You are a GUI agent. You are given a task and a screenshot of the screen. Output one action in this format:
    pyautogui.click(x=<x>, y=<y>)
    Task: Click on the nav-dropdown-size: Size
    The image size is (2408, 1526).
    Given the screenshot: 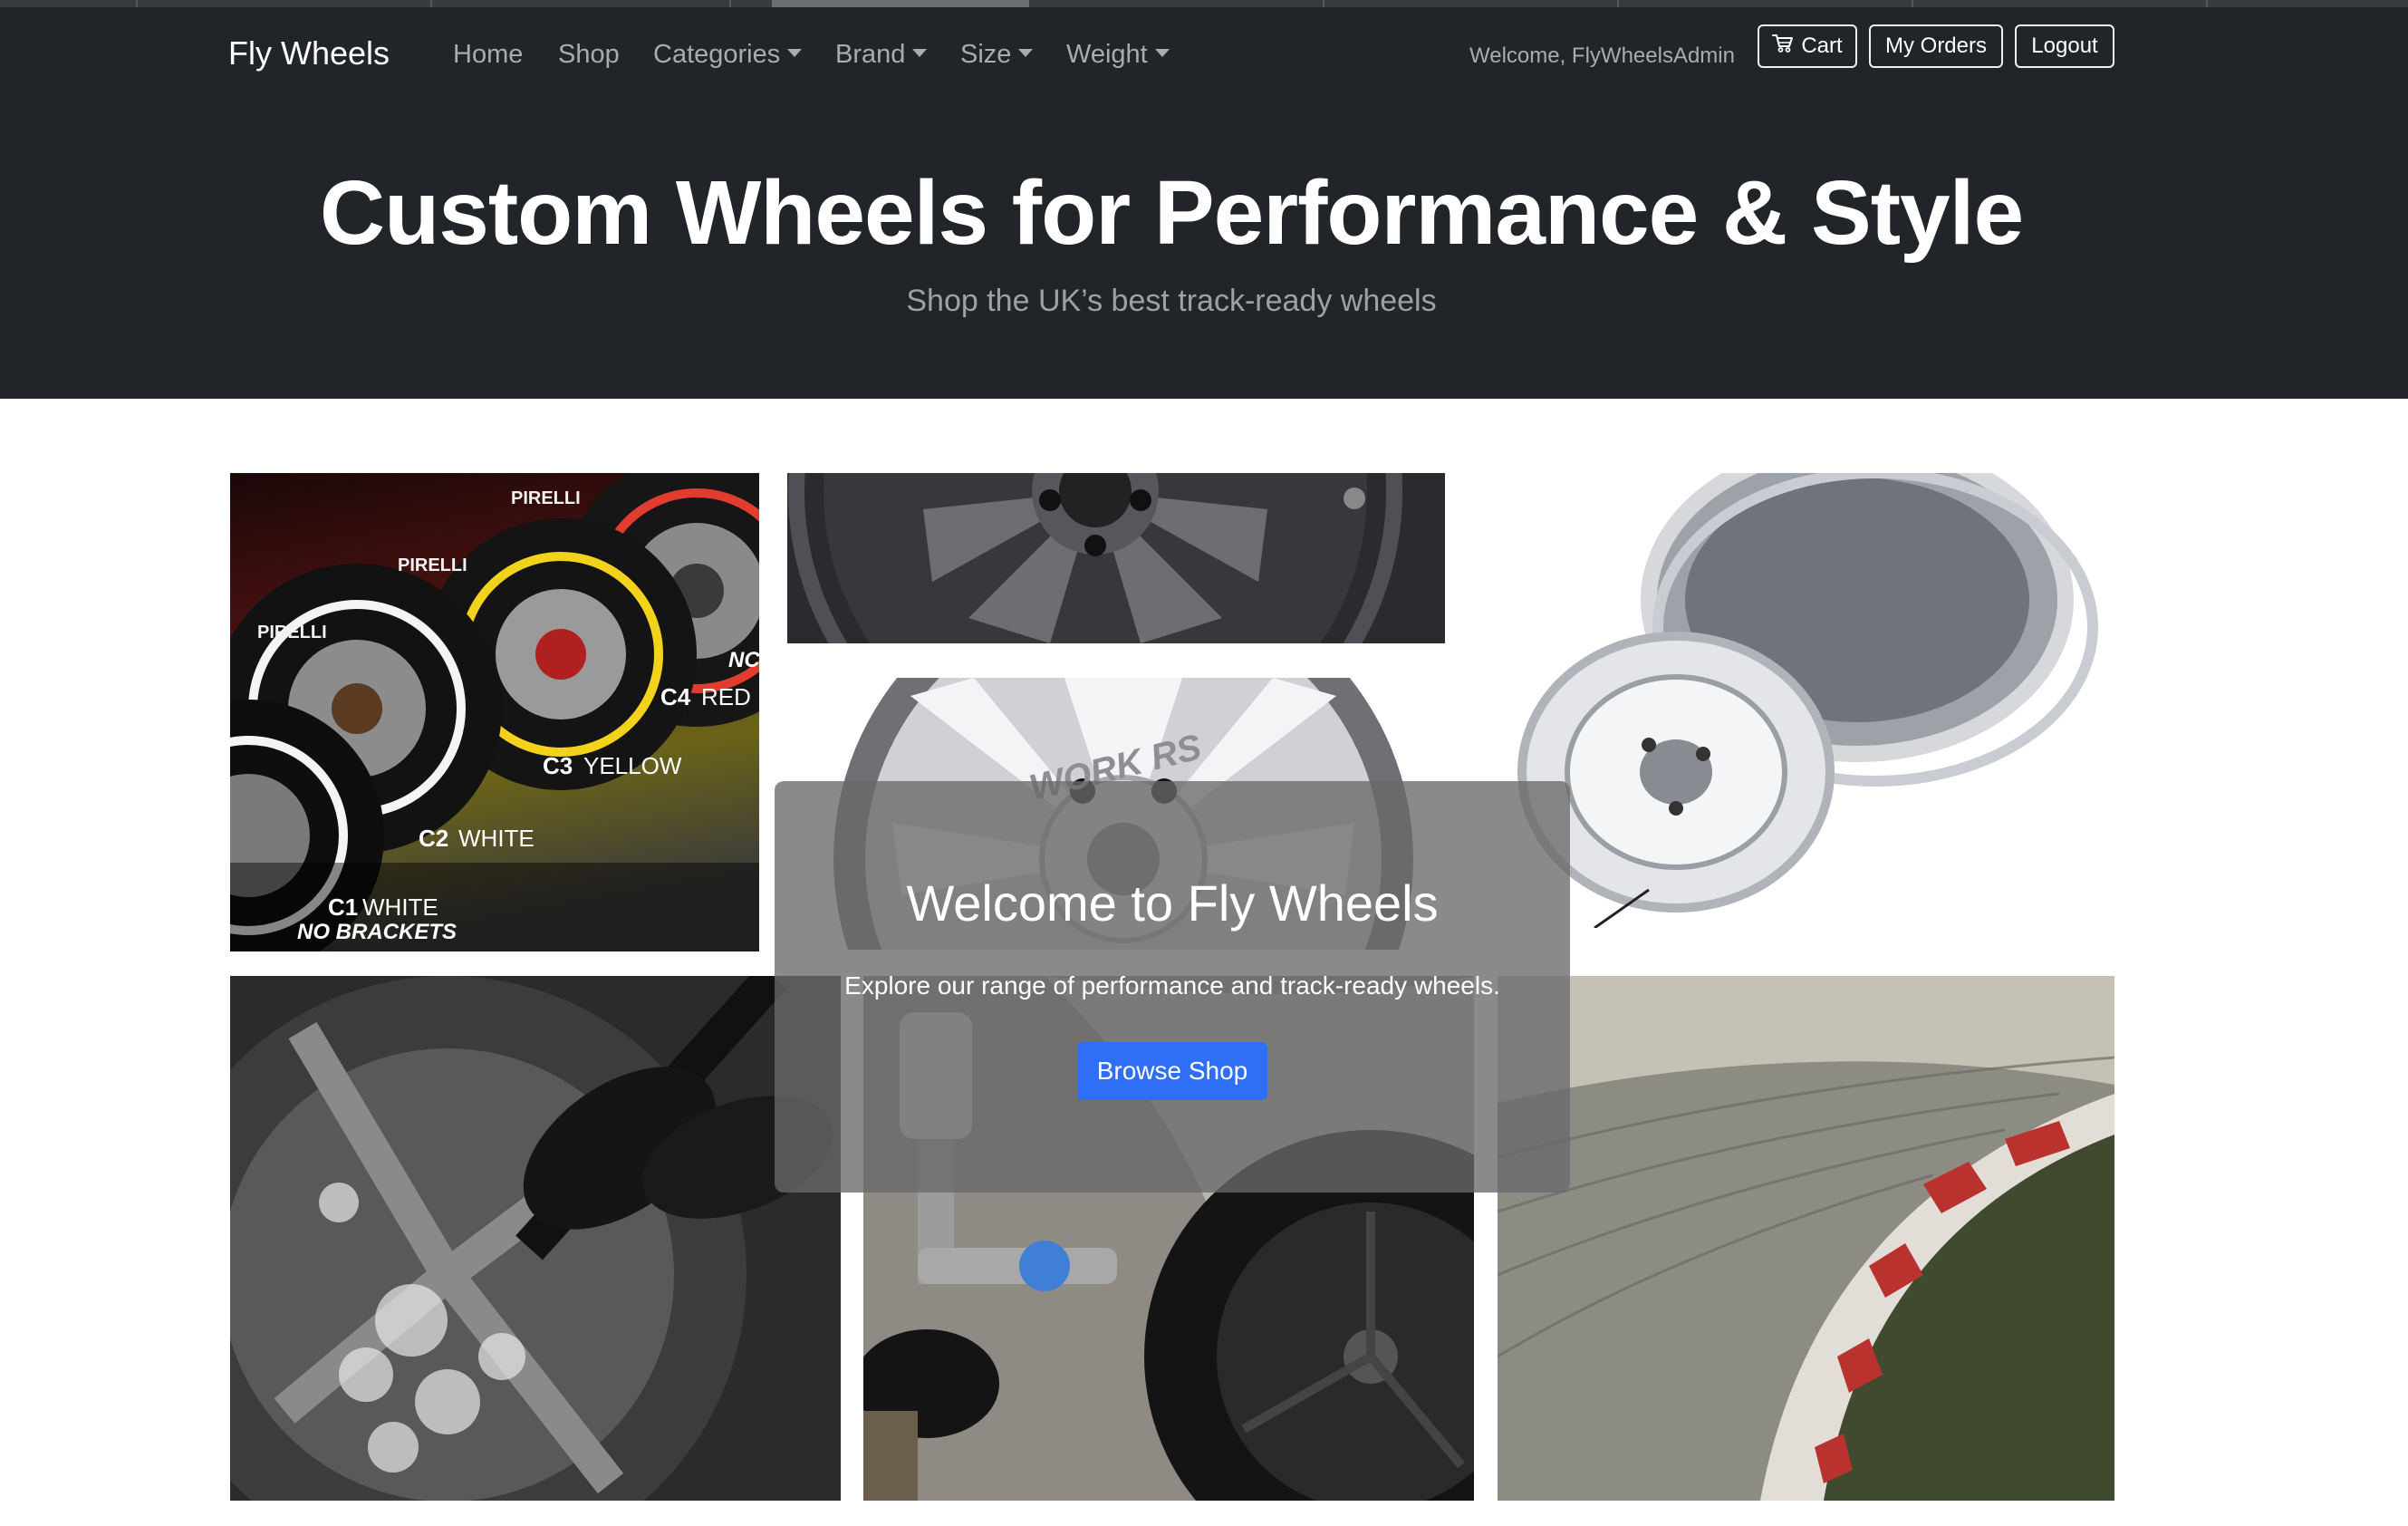 What is the action you would take?
    pyautogui.click(x=997, y=55)
    